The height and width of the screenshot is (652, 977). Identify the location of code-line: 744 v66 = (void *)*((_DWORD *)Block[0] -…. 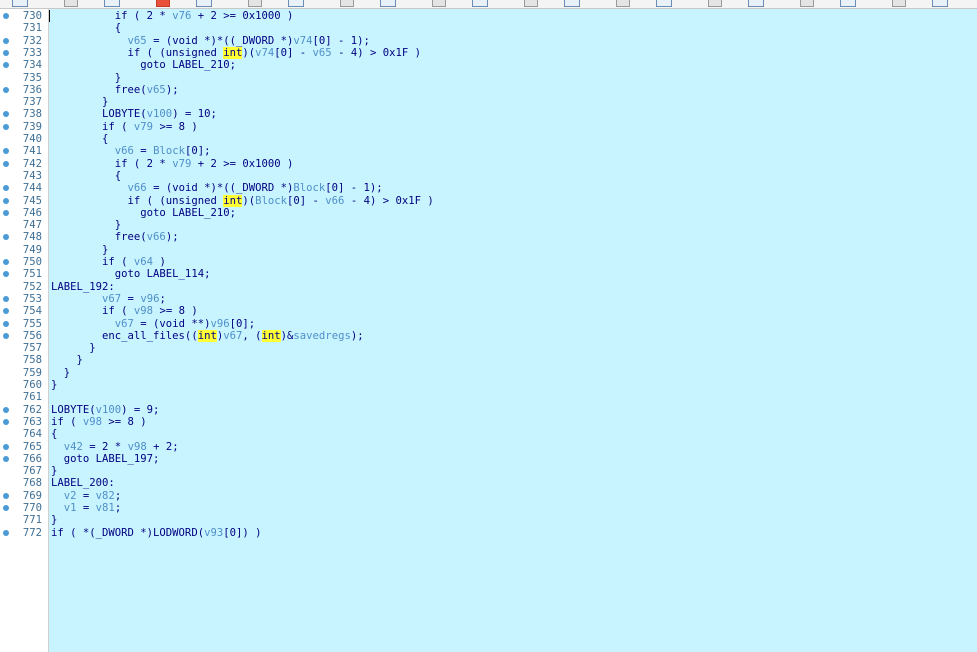
(488, 188).